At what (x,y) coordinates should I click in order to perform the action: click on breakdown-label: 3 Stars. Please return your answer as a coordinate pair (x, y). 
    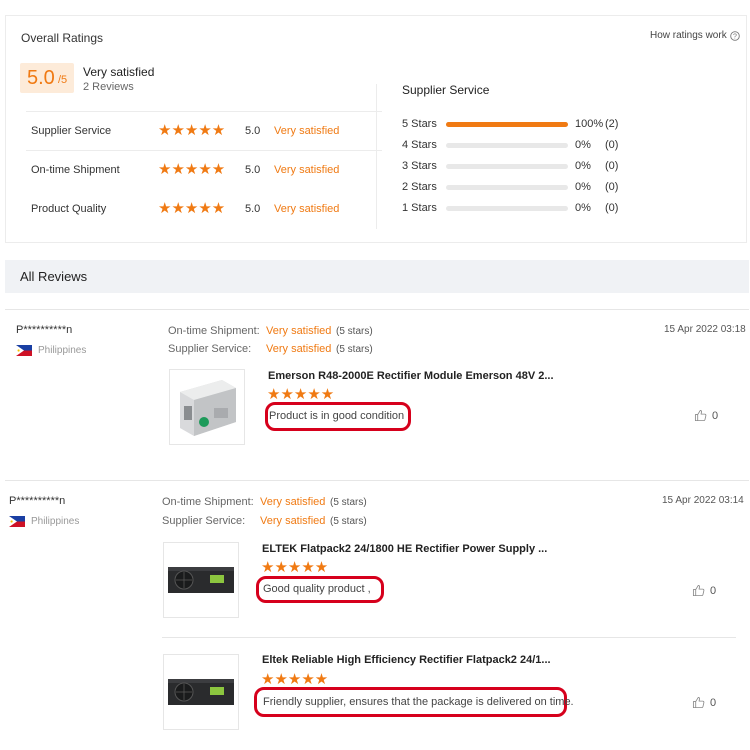
    Looking at the image, I should click on (419, 166).